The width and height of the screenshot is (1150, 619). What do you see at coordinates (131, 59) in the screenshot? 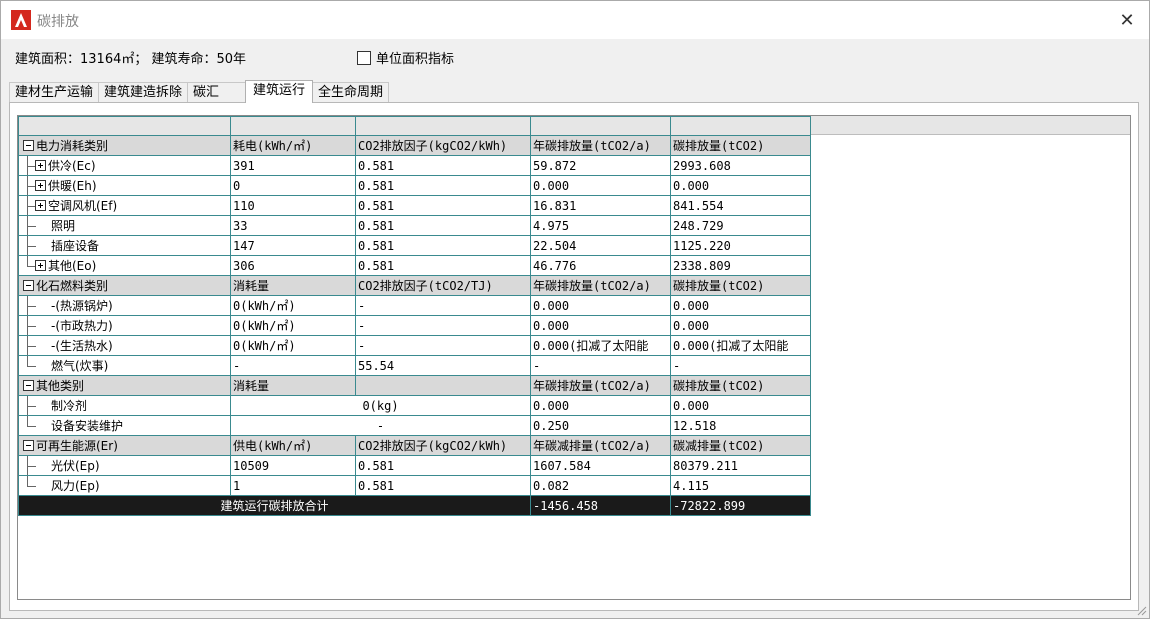
I see `building-info: 建筑面积：13164㎡； 建筑寿命：50年` at bounding box center [131, 59].